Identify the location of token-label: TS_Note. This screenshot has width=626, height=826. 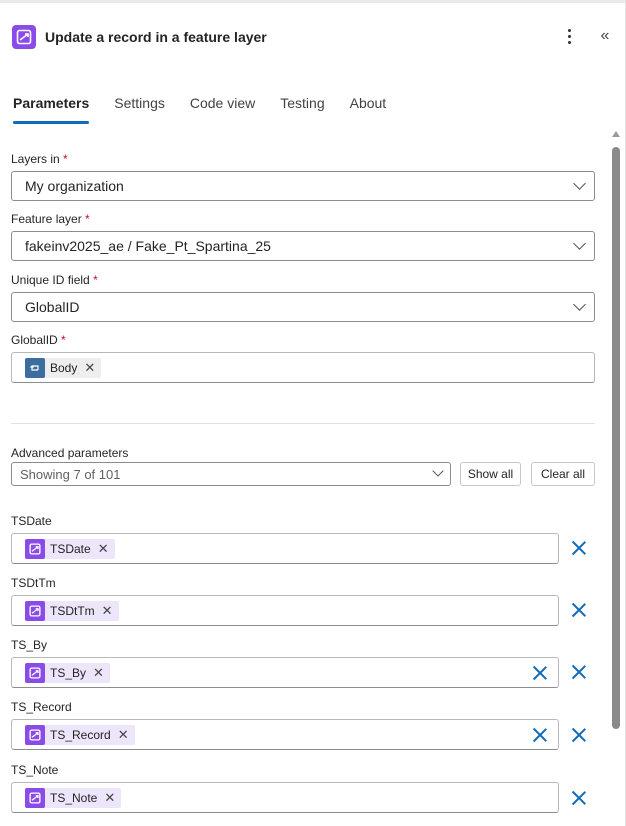
(74, 797).